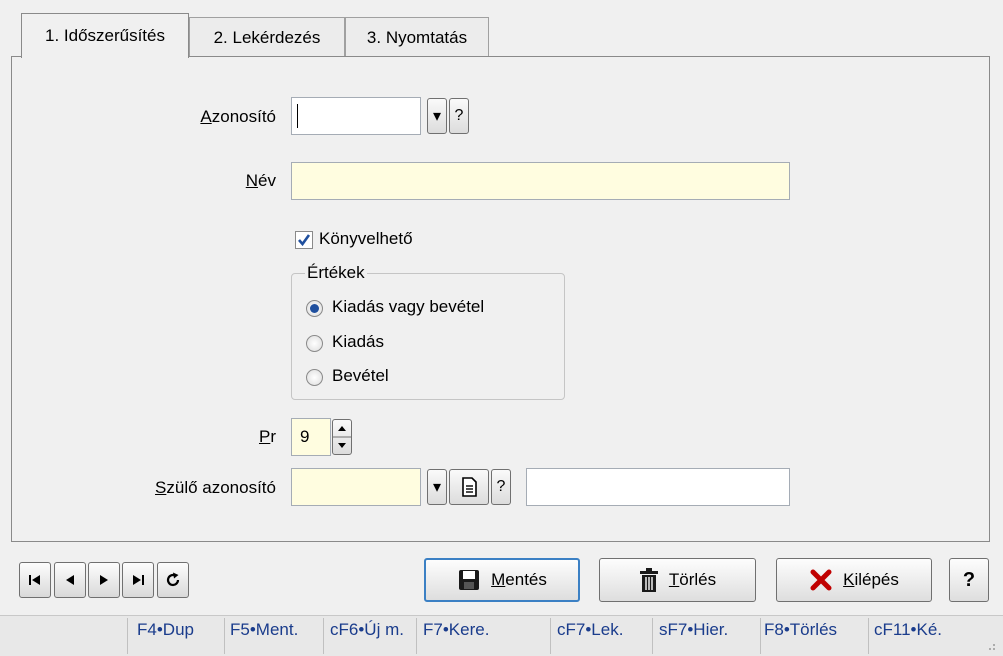  What do you see at coordinates (358, 341) in the screenshot?
I see `radio-label: Kiadás` at bounding box center [358, 341].